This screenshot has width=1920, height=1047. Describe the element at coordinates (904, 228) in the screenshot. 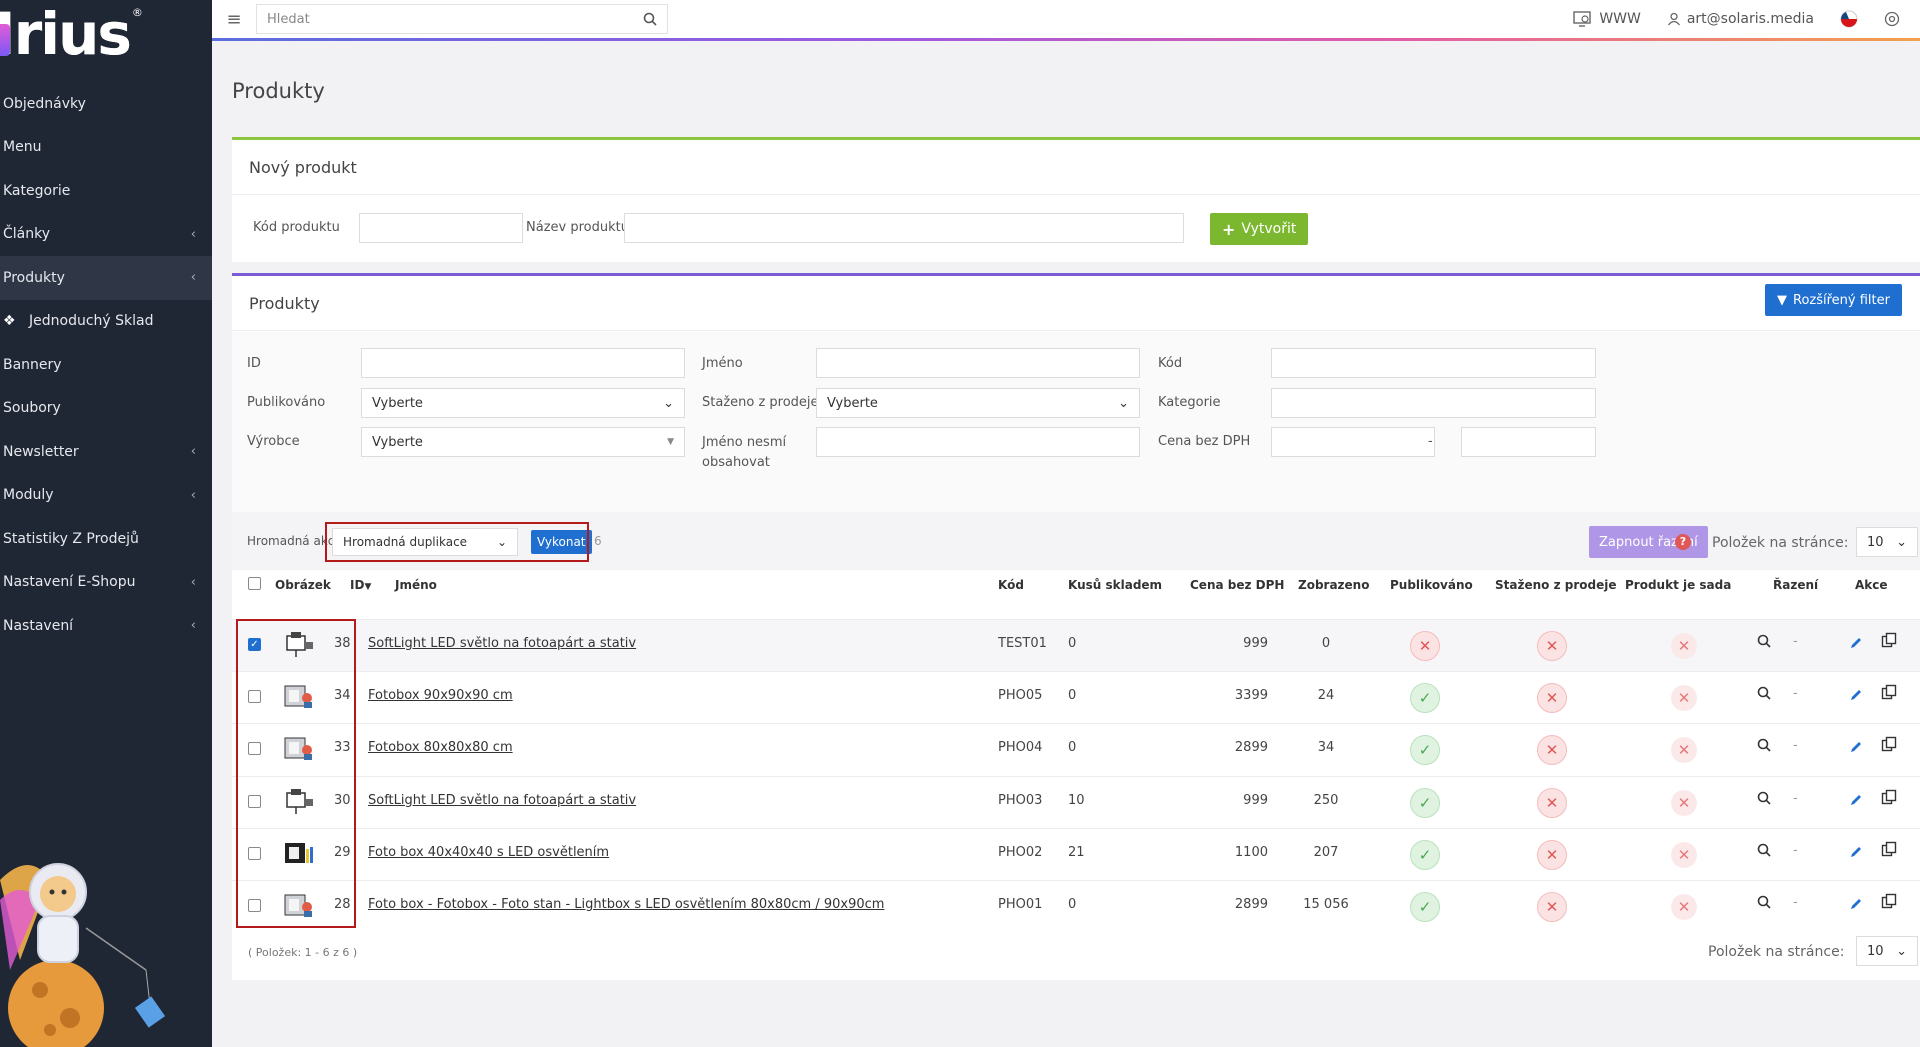

I see `product-name-input` at that location.